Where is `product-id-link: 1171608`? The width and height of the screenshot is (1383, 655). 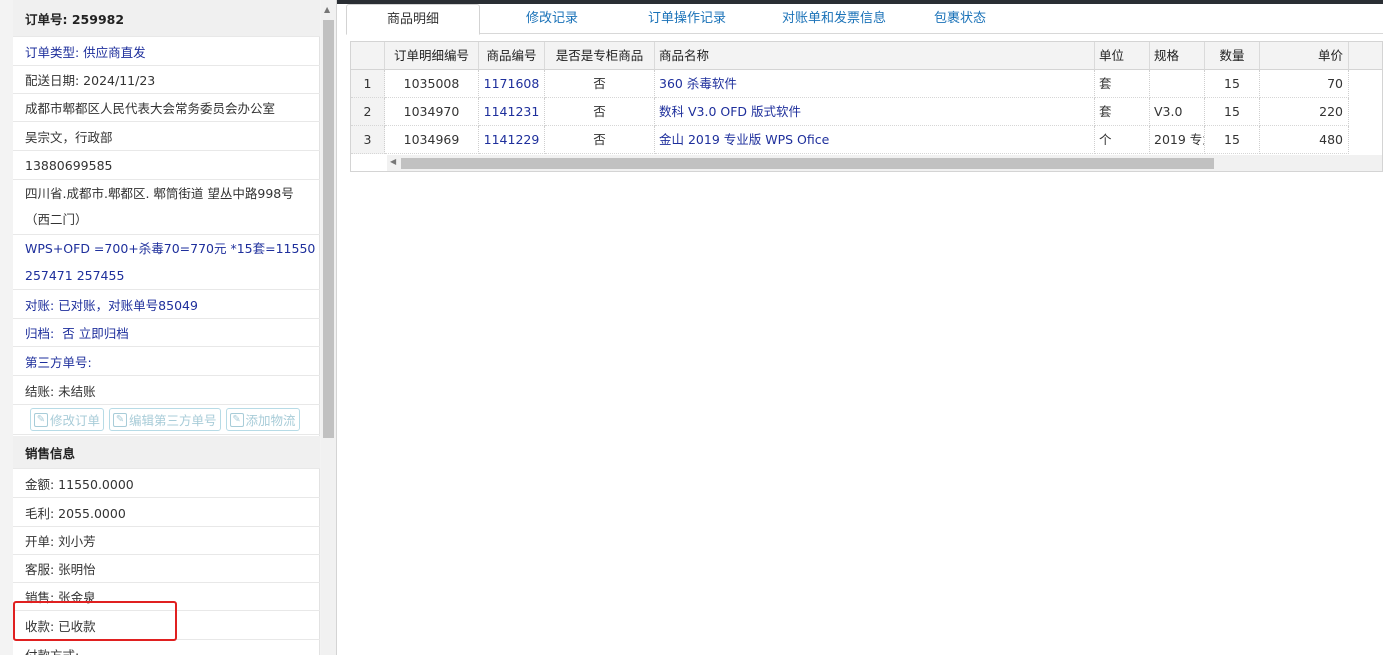
product-id-link: 1171608 is located at coordinates (512, 84).